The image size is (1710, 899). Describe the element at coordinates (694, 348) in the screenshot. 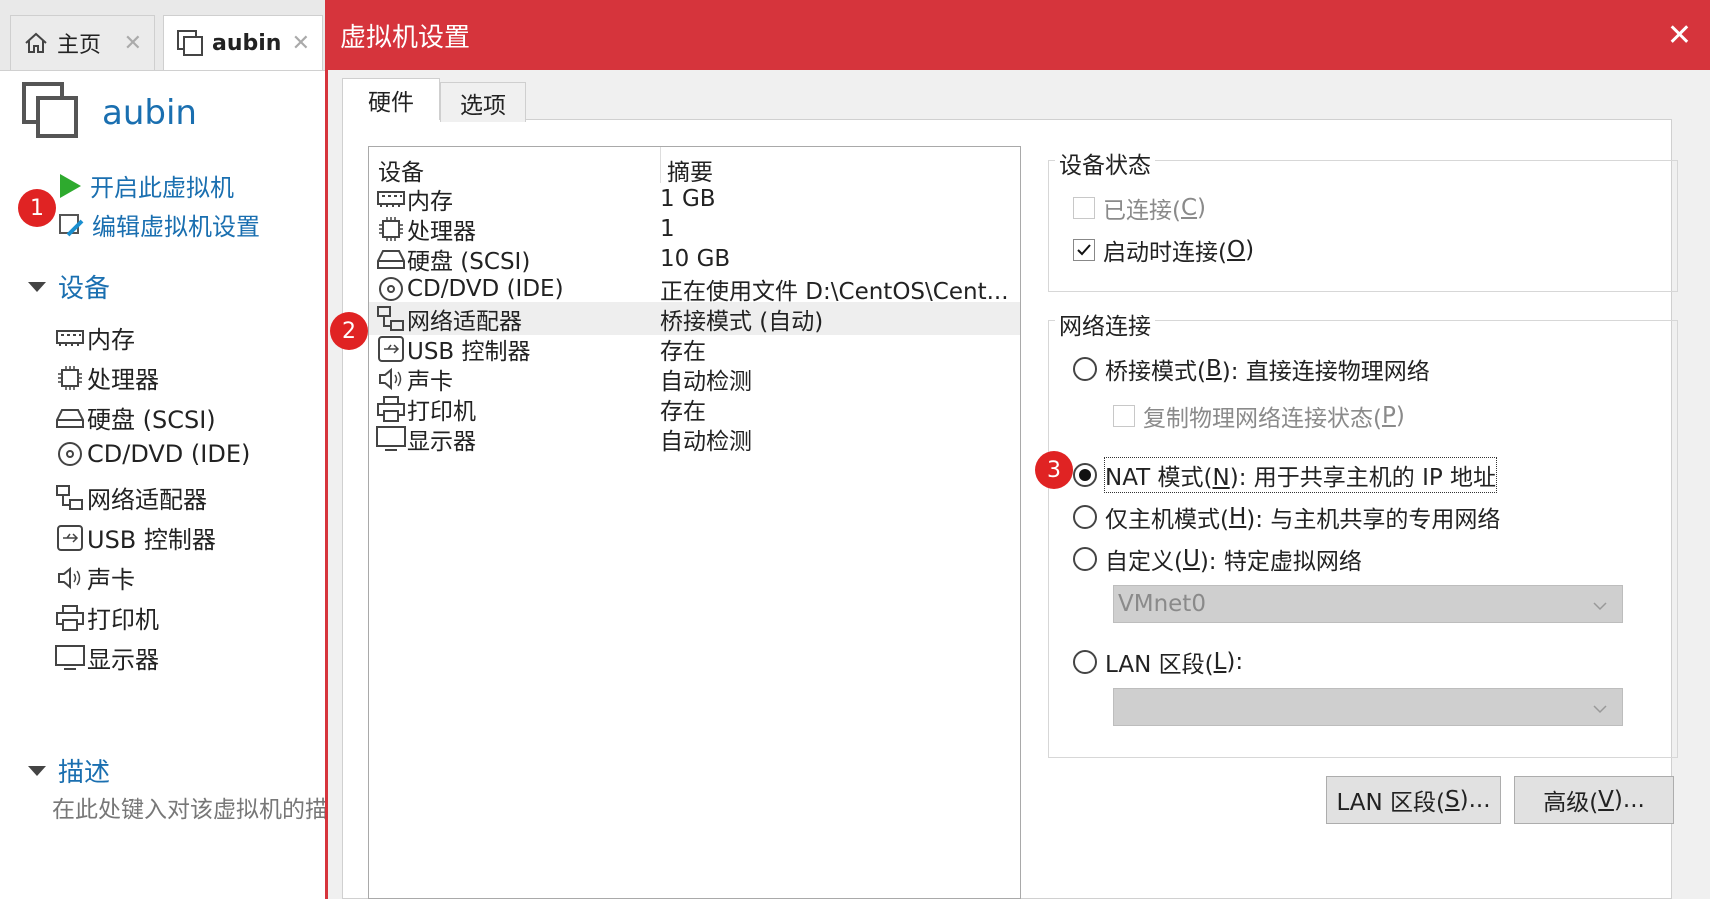

I see `list-row: USB 控制器 存在` at that location.